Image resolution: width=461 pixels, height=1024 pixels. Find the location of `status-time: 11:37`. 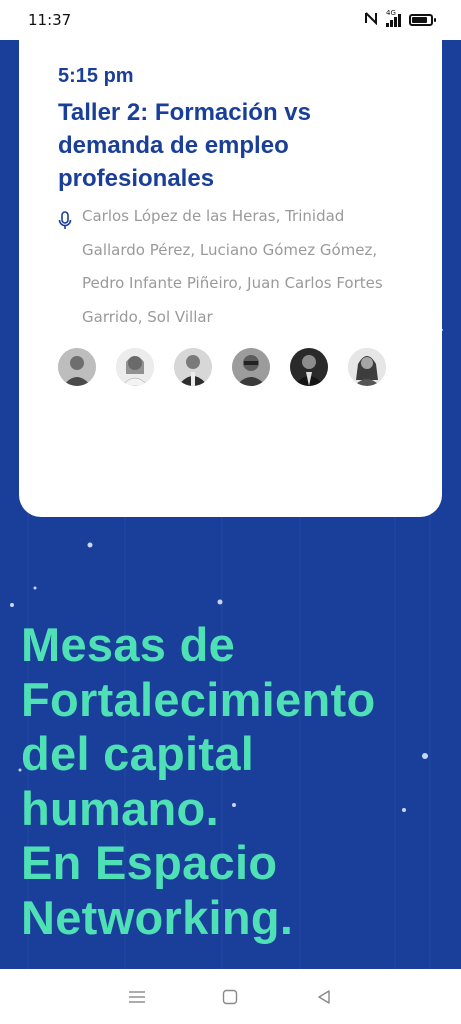

status-time: 11:37 is located at coordinates (50, 20).